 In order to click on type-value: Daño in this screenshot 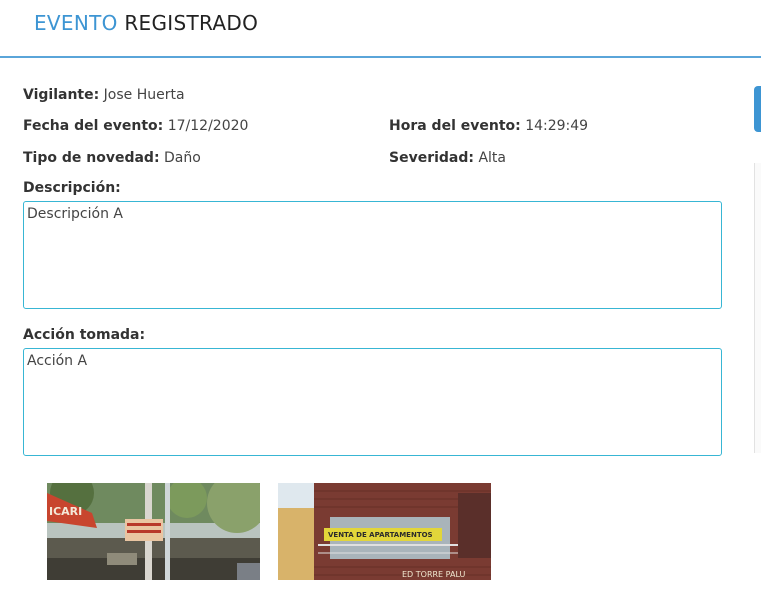, I will do `click(182, 158)`.